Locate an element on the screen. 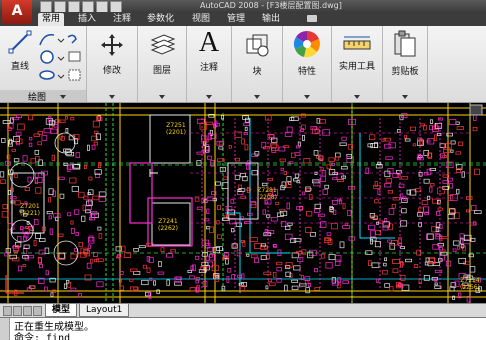 This screenshot has width=486, height=340. ribbon-minimize-icon is located at coordinates (312, 18).